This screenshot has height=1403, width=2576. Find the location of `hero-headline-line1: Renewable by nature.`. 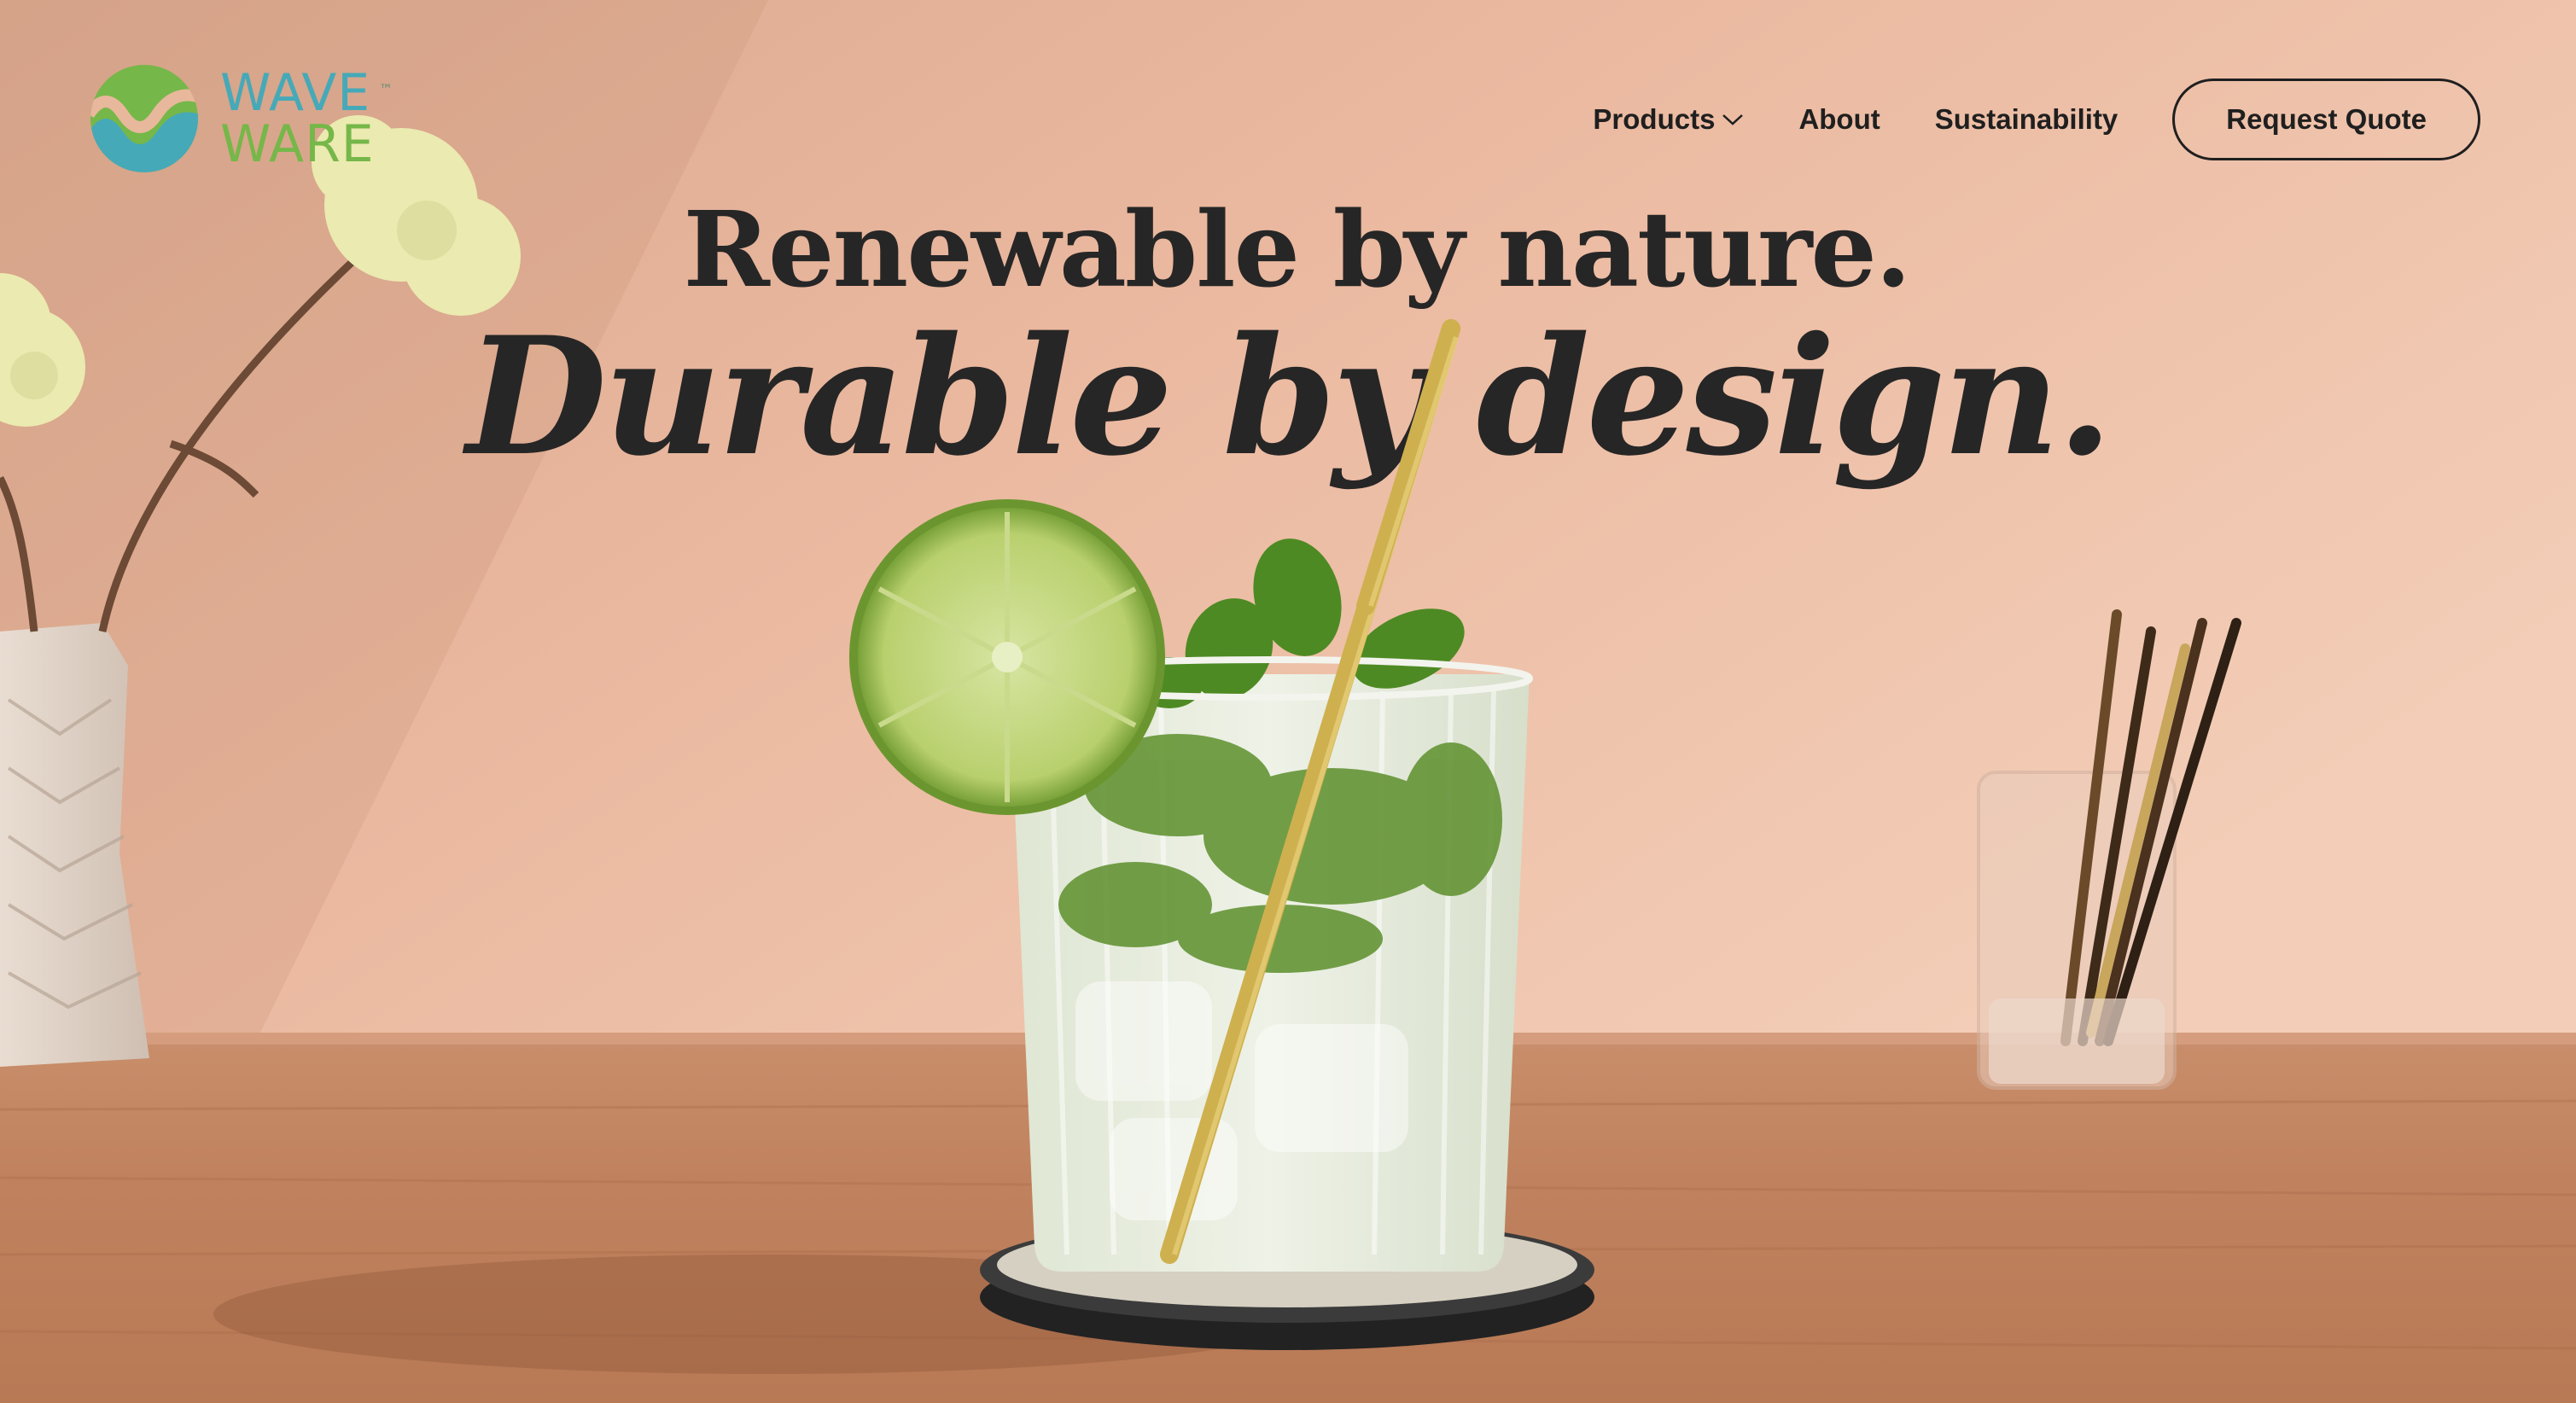

hero-headline-line1: Renewable by nature. is located at coordinates (1297, 250).